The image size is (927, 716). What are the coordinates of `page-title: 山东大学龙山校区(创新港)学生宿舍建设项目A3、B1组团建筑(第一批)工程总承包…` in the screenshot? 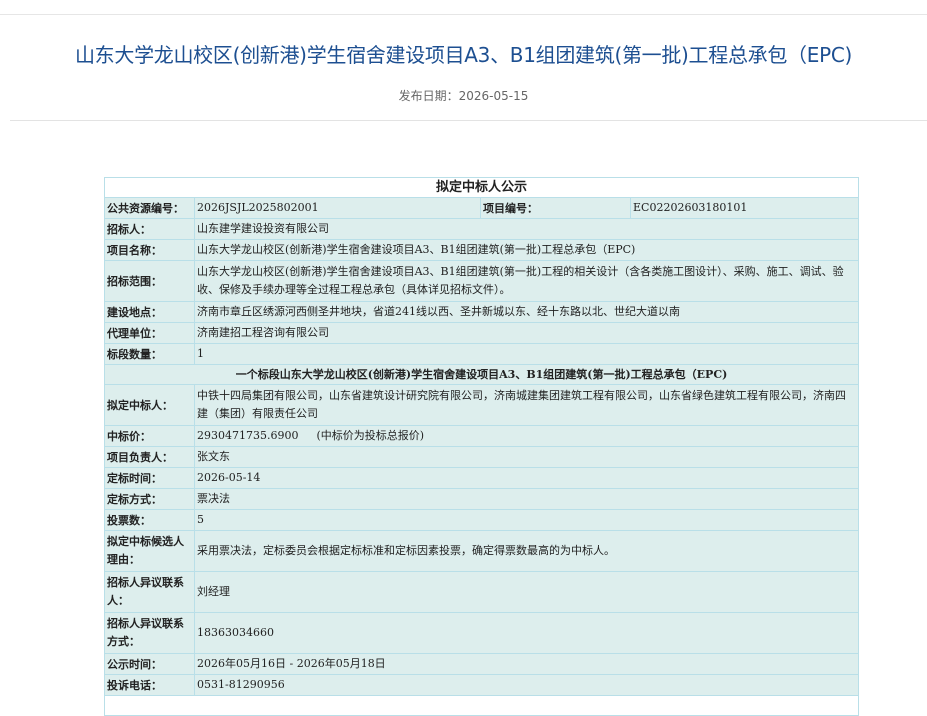 It's located at (463, 55).